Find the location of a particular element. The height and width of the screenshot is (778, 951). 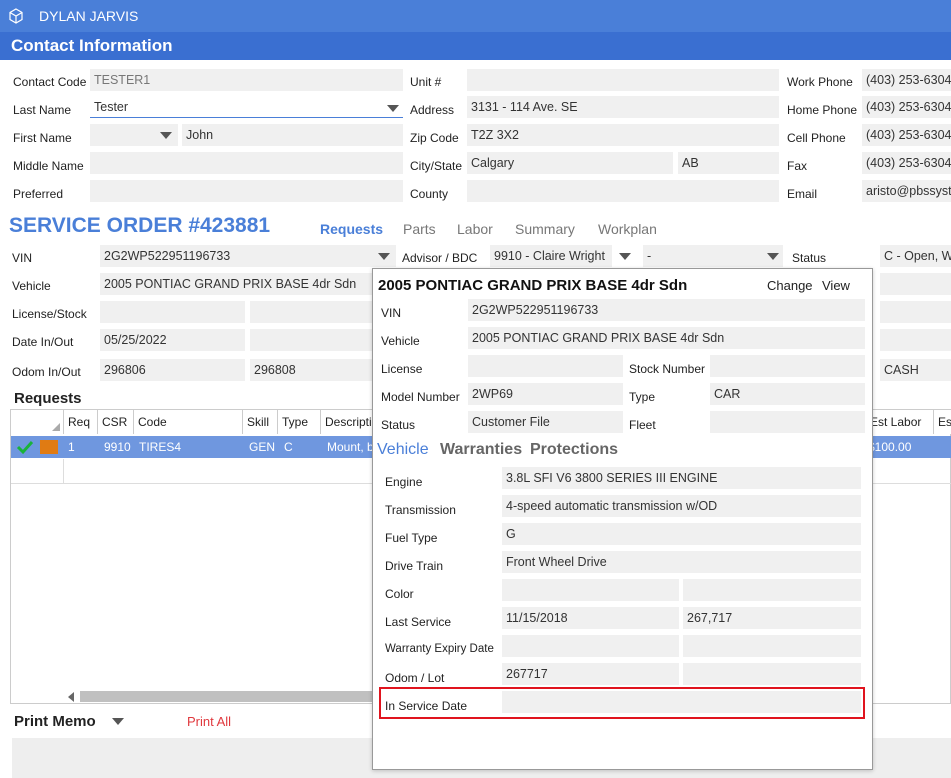

vehicle-field: 2005 PONTIAC GRAND PRIX BASE 4dr Sdn is located at coordinates (236, 284).